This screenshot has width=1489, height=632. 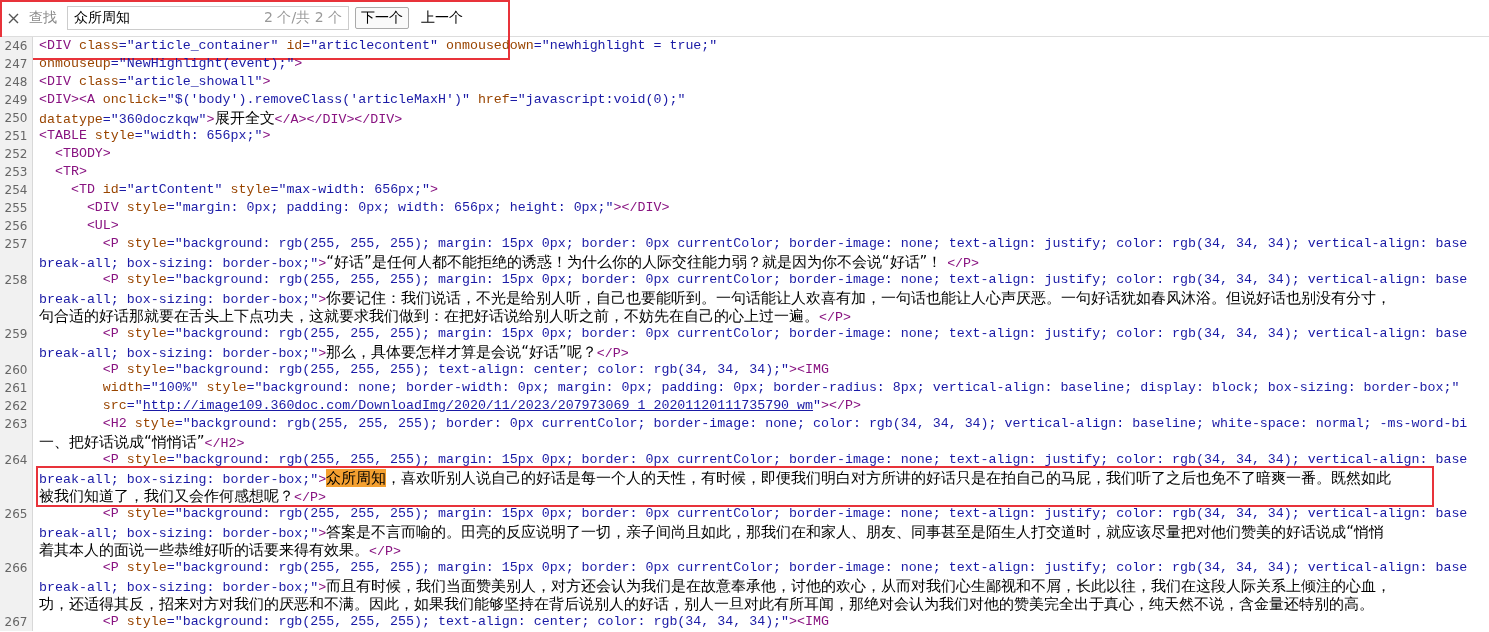 What do you see at coordinates (16, 172) in the screenshot?
I see `line-number: 253` at bounding box center [16, 172].